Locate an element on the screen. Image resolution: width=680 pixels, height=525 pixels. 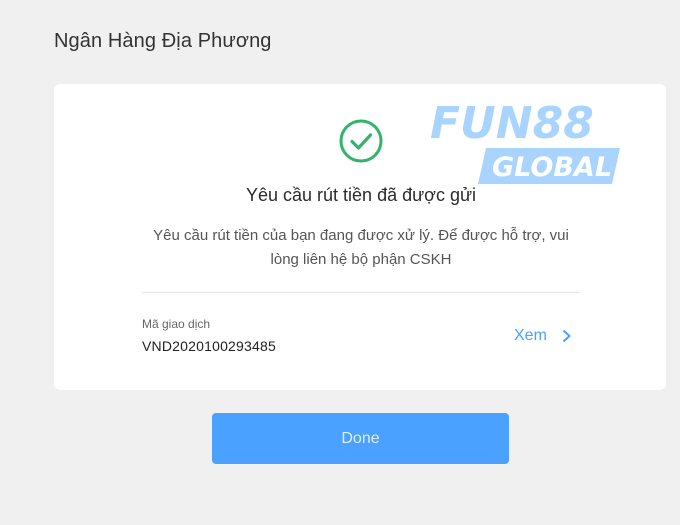
logo-sub-text: GLOBAL is located at coordinates (552, 167).